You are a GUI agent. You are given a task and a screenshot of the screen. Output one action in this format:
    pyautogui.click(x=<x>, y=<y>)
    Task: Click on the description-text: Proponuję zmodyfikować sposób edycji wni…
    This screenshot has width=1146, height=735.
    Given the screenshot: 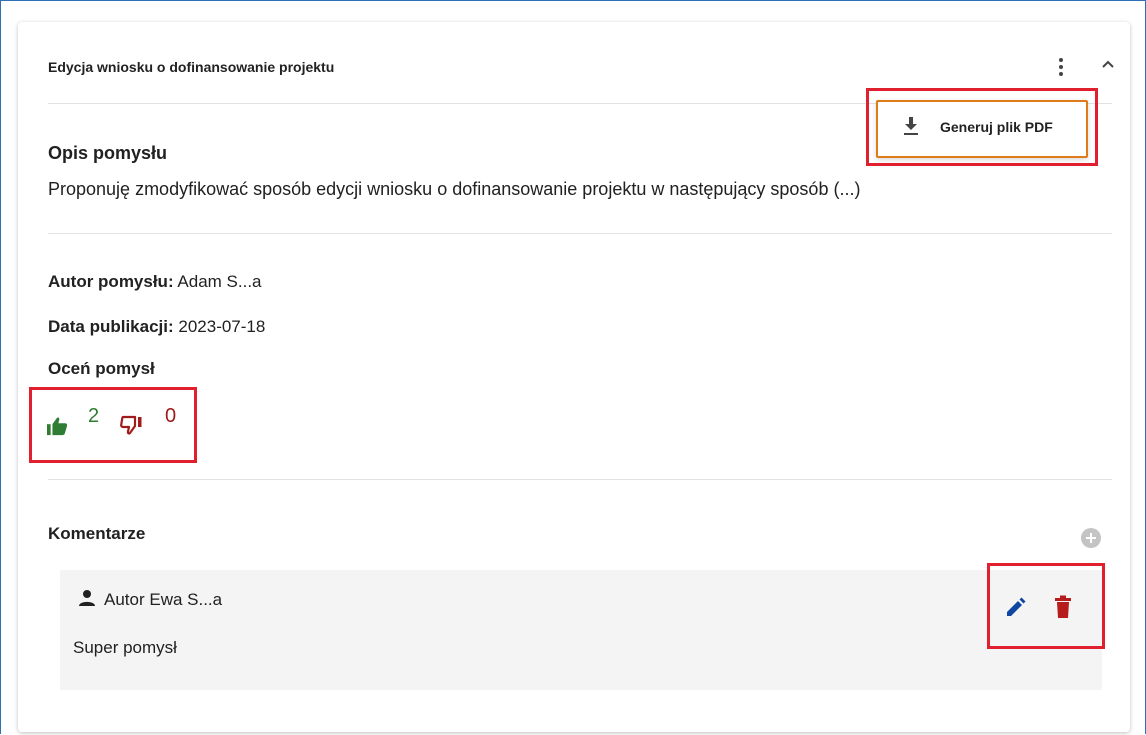 What is the action you would take?
    pyautogui.click(x=454, y=189)
    